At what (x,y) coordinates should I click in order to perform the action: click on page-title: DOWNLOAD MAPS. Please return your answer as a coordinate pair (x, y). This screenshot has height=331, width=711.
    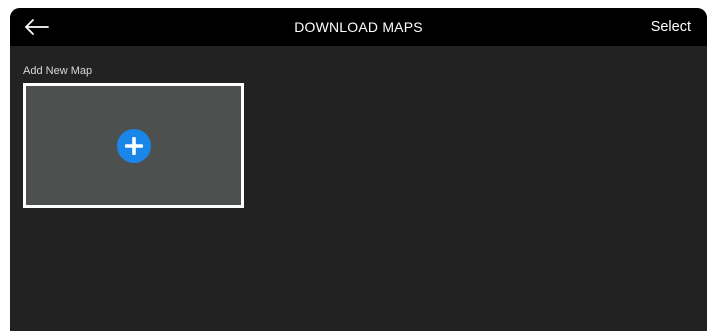
    Looking at the image, I should click on (358, 27).